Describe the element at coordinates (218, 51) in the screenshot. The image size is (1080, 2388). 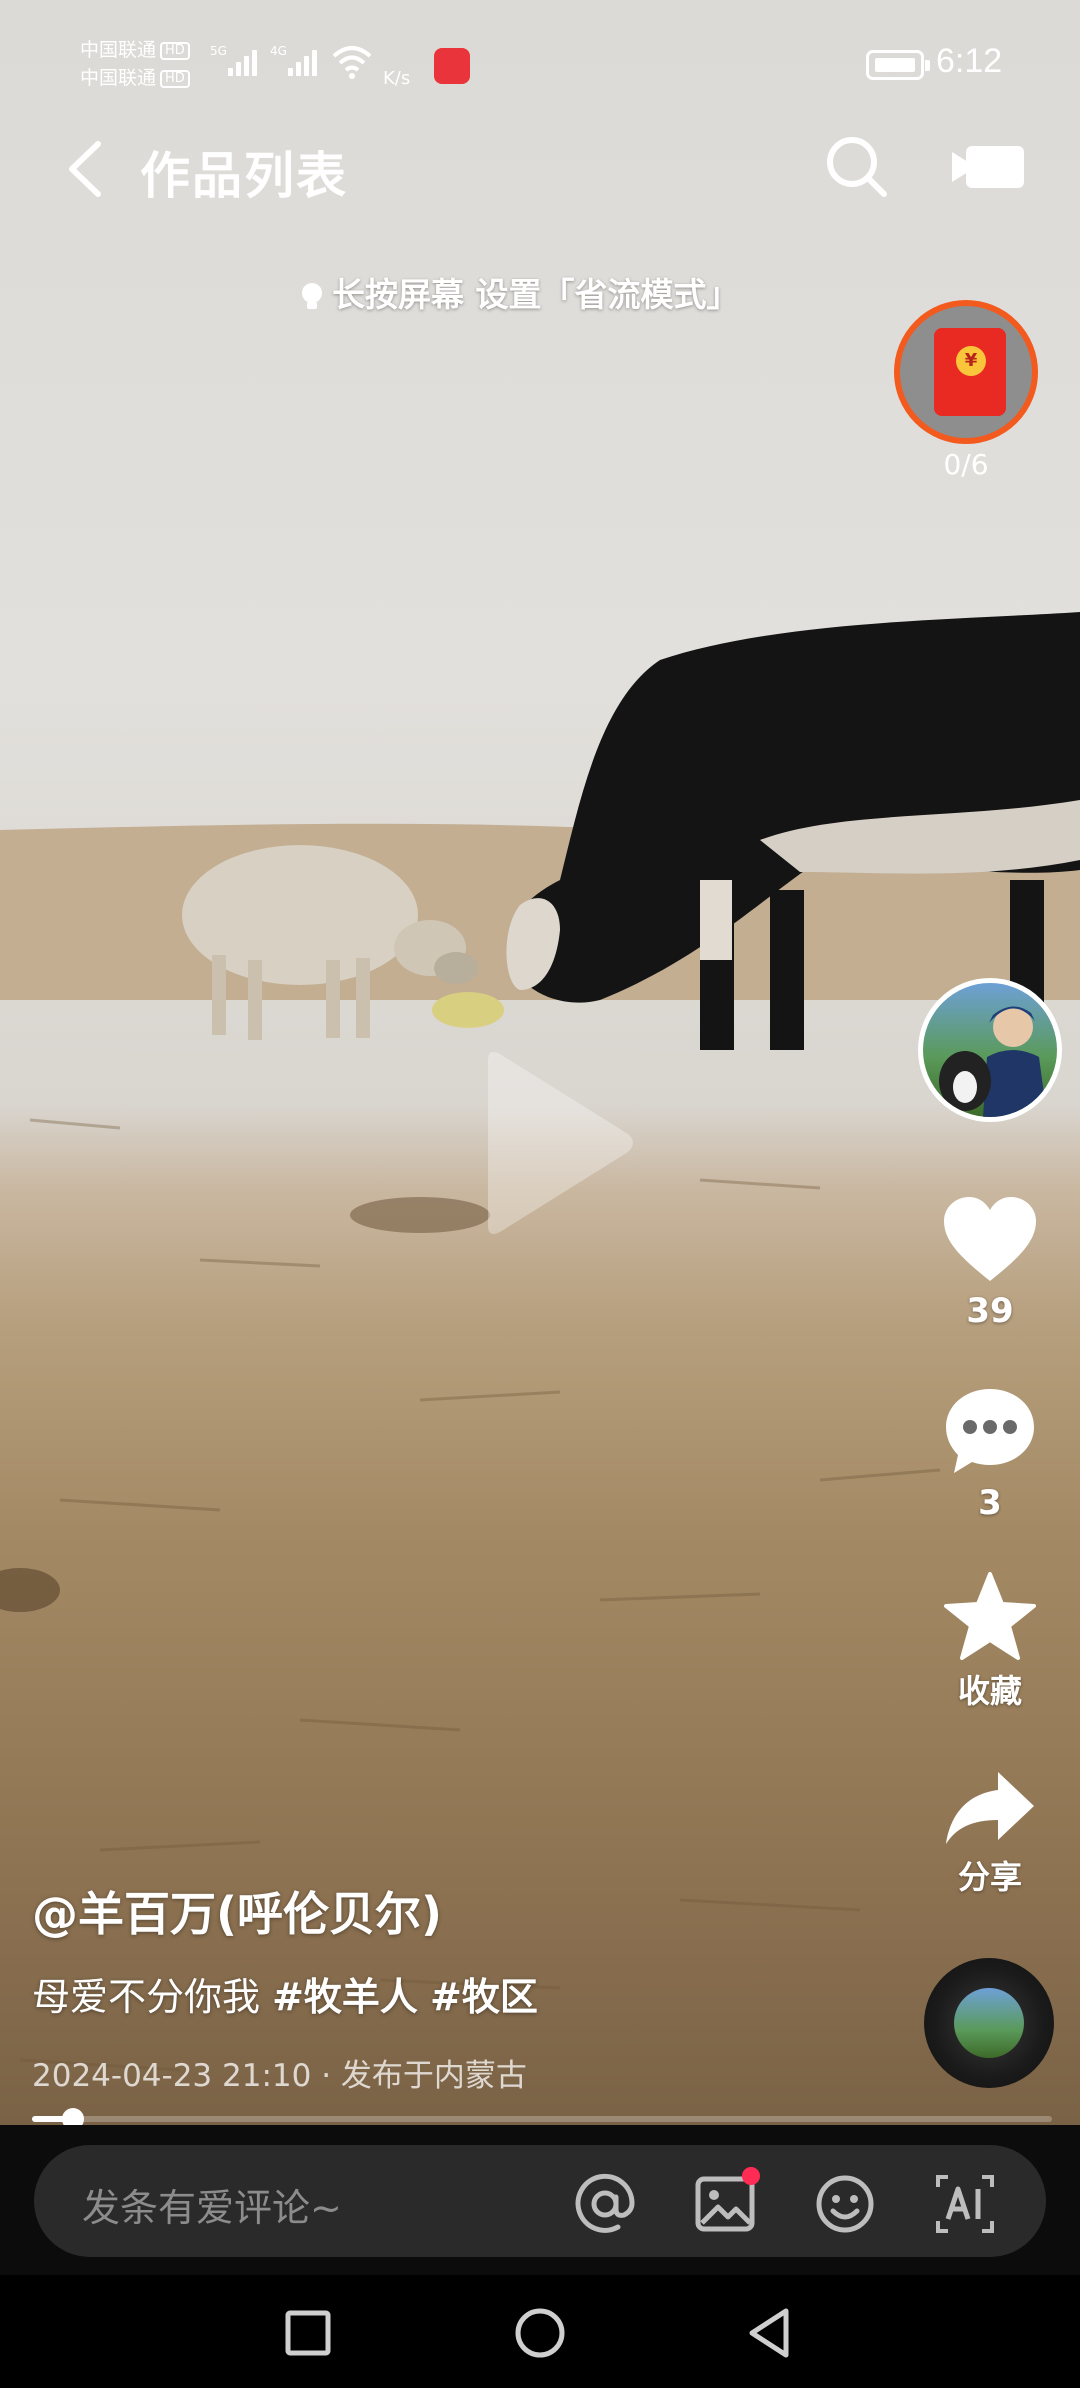
I see `network-5g-label: 5G` at that location.